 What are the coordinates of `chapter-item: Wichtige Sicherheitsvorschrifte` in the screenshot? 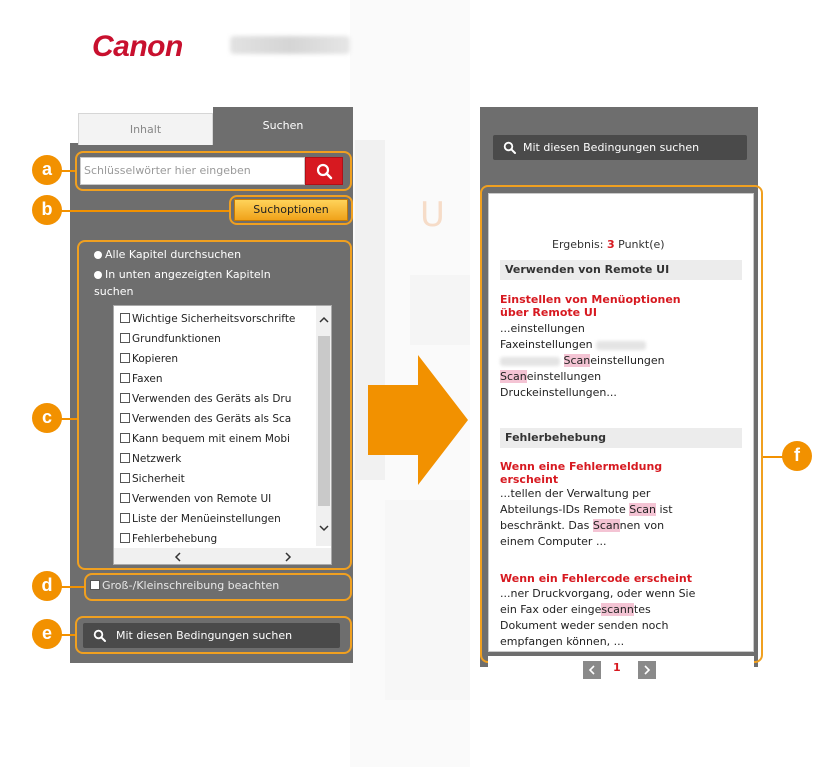 It's located at (207, 319).